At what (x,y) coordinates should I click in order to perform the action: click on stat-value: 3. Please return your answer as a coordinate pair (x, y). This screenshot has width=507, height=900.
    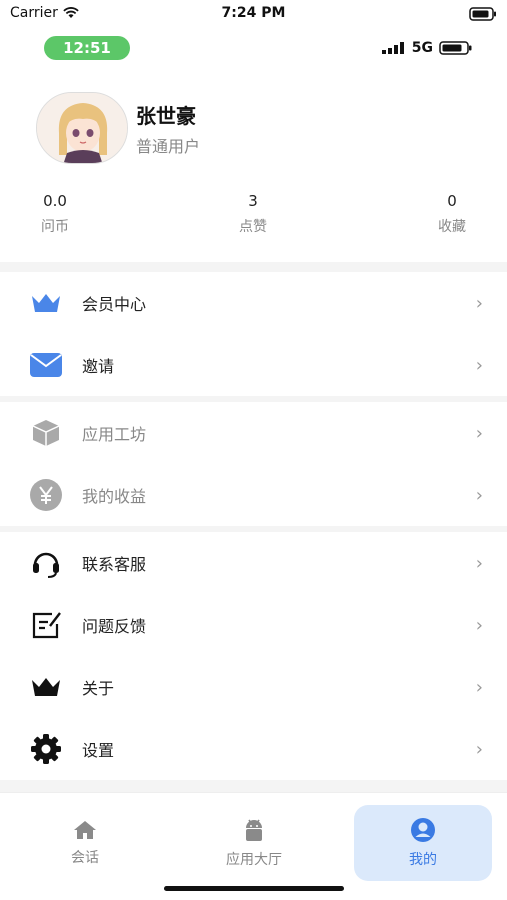
    Looking at the image, I should click on (253, 201).